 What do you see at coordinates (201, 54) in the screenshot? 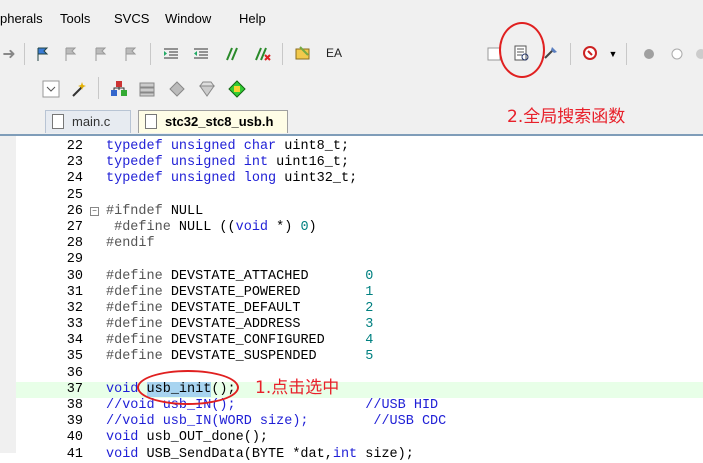
I see `unindent-icon` at bounding box center [201, 54].